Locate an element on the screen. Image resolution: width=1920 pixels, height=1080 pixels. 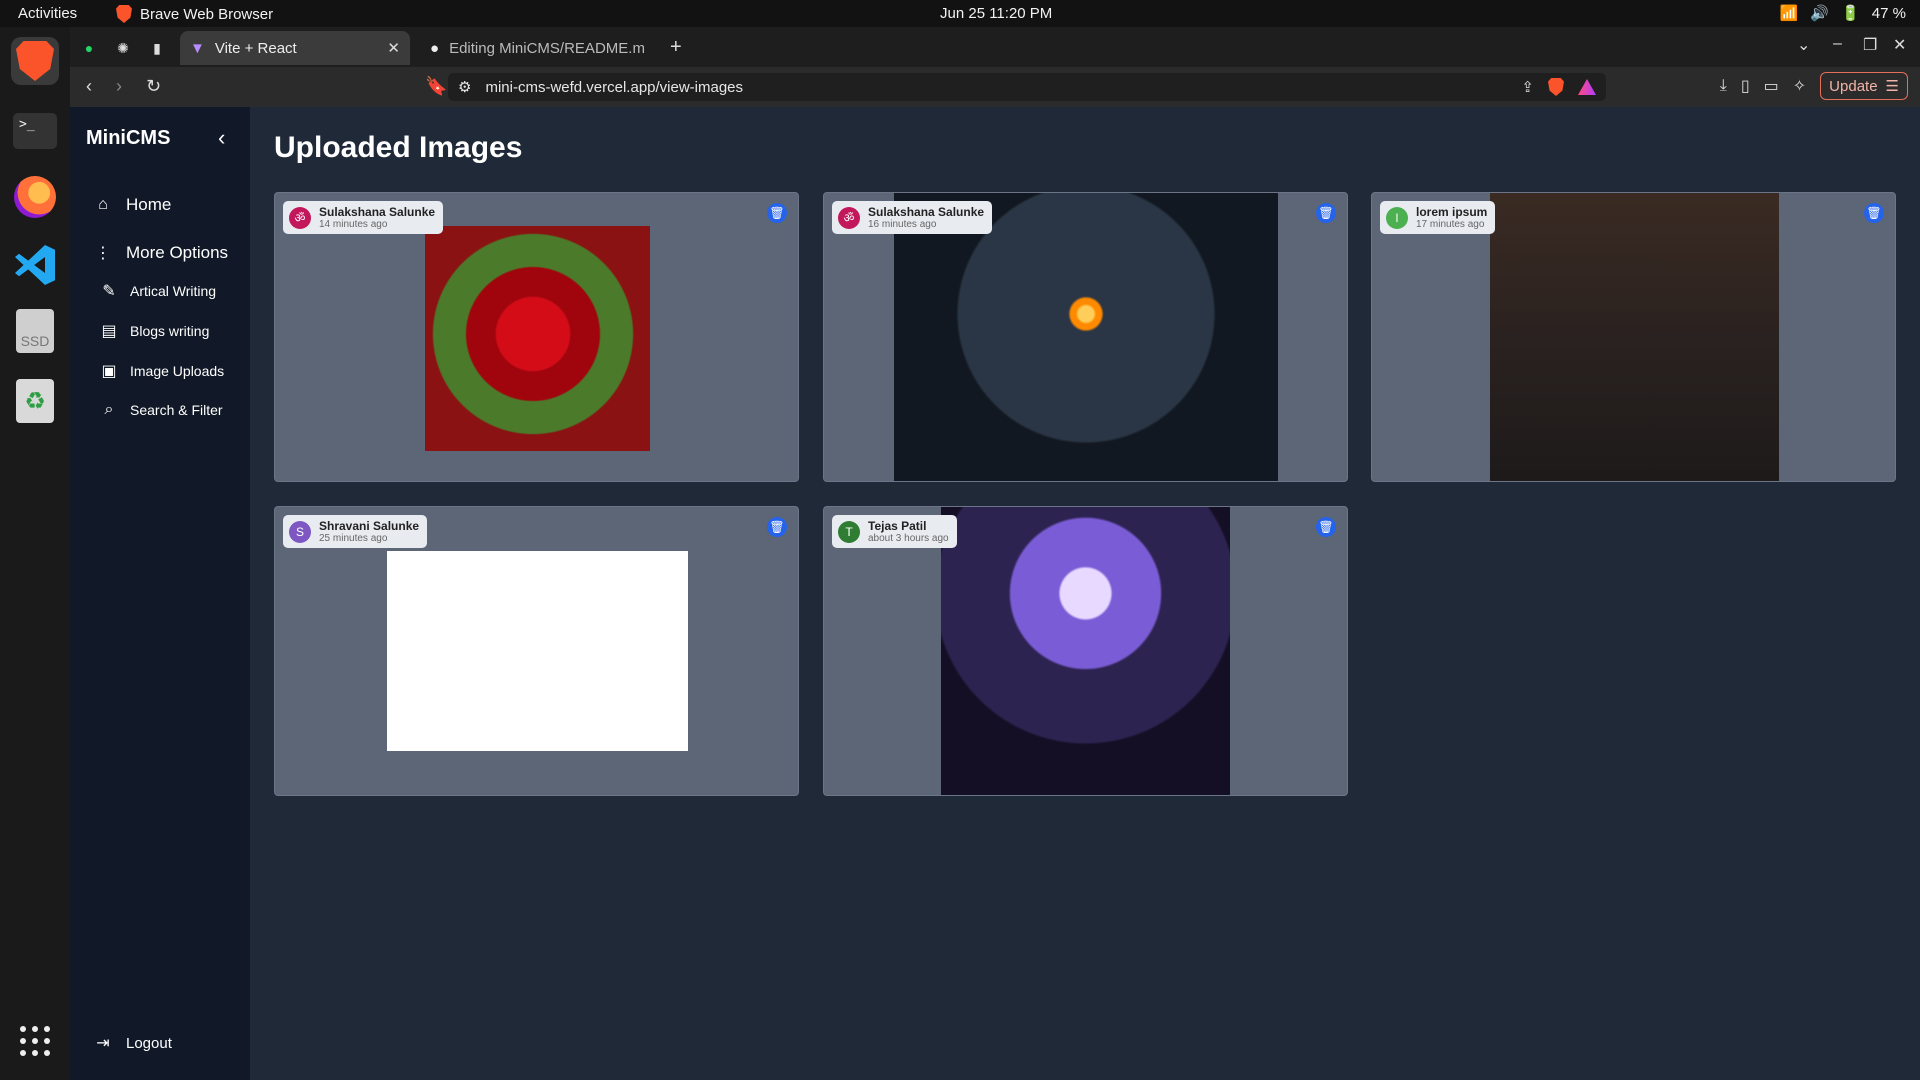
close-window-button: ✕ is located at coordinates (1899, 45).